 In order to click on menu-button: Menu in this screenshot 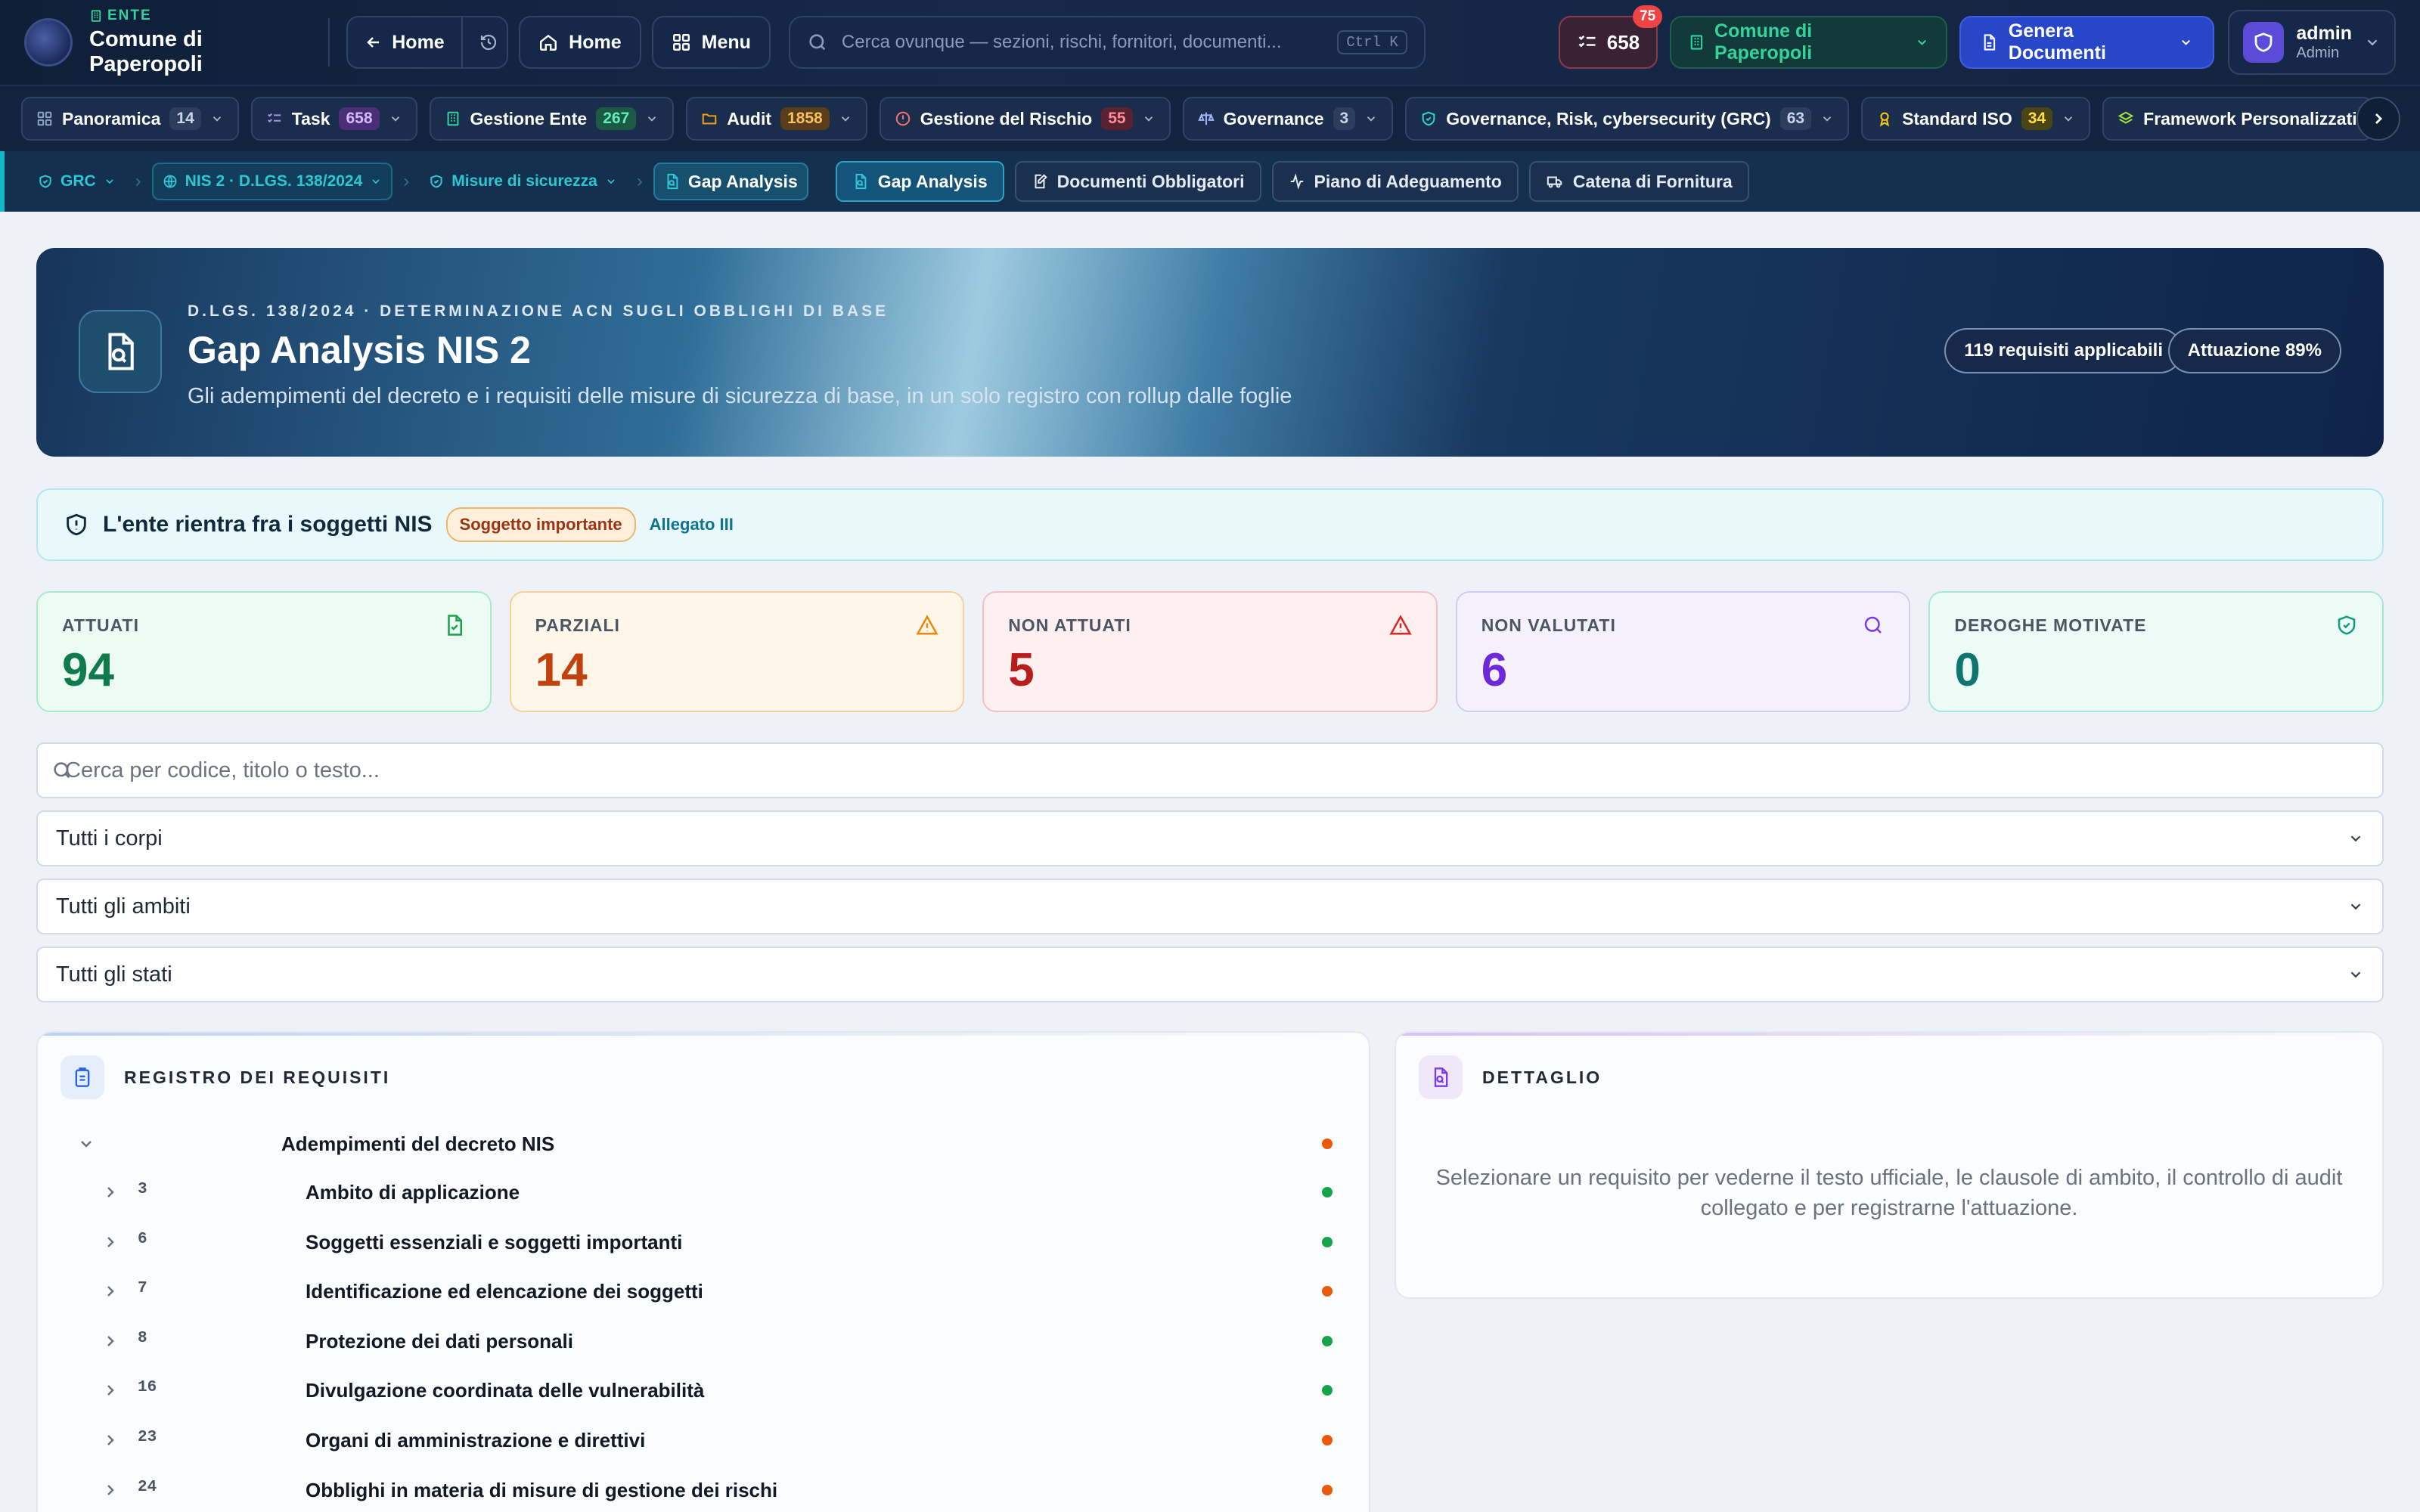, I will do `click(711, 42)`.